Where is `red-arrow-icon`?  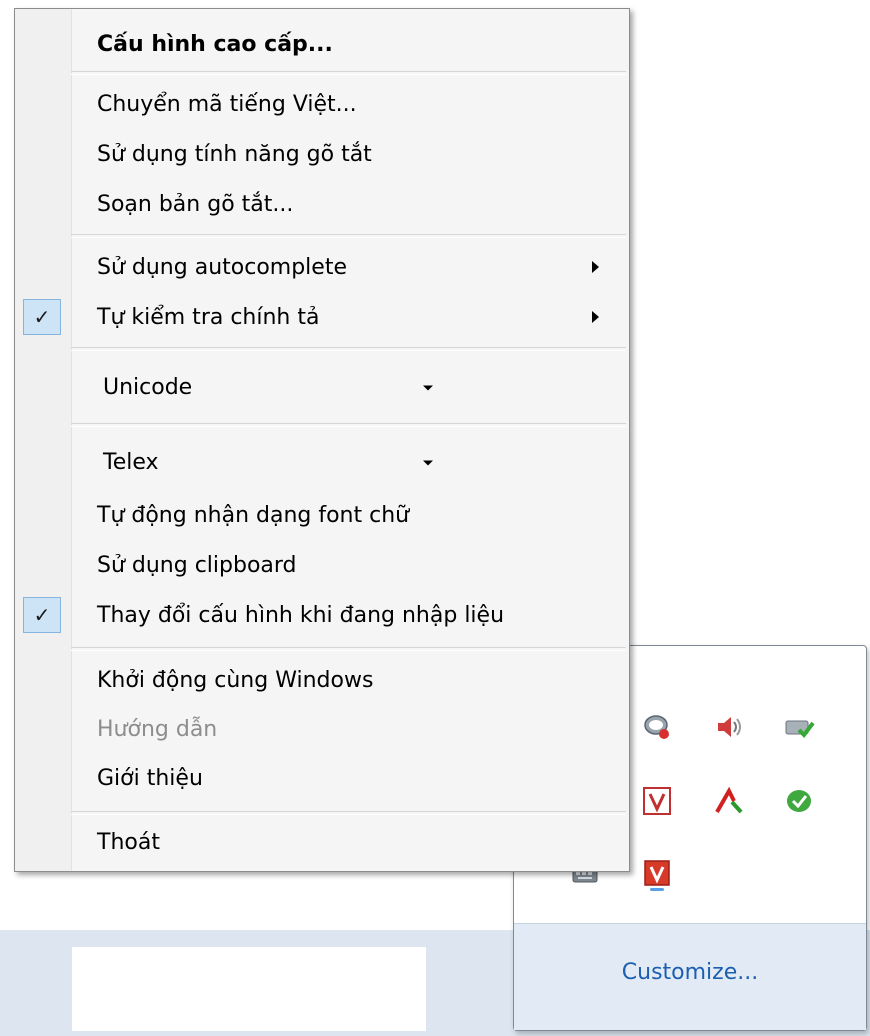 red-arrow-icon is located at coordinates (729, 801).